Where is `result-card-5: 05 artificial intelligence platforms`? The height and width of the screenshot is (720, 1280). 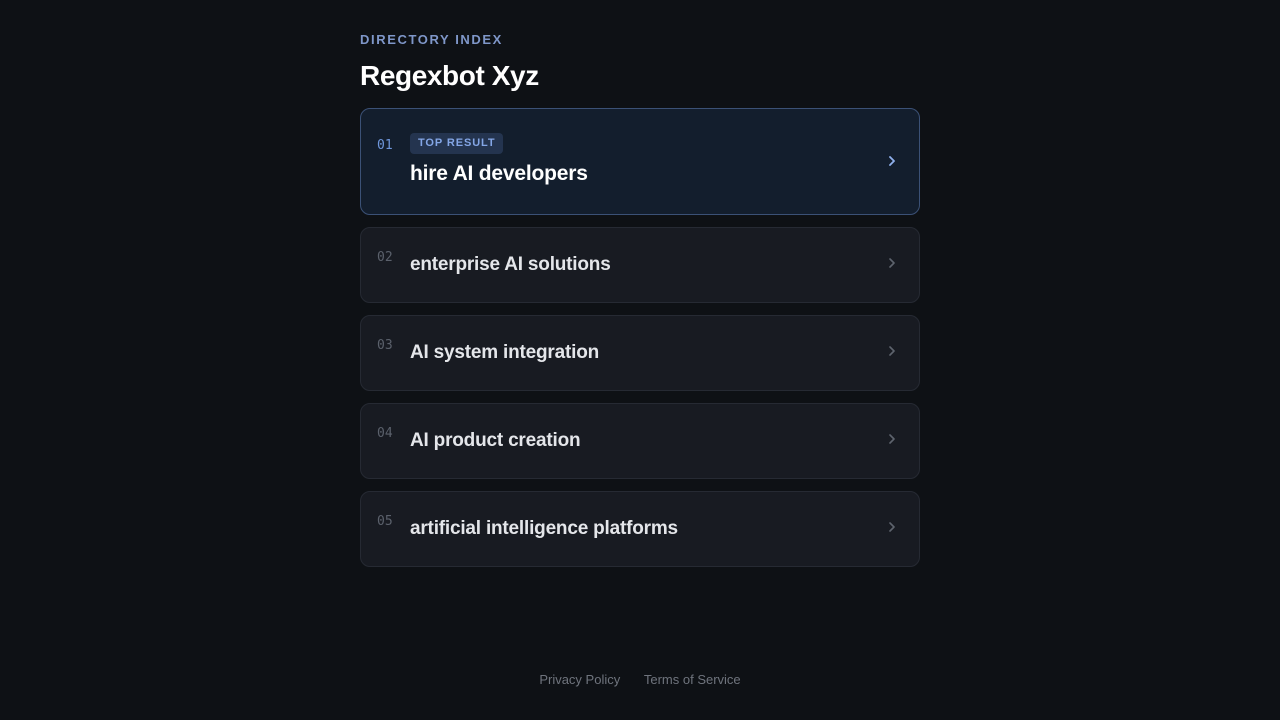
result-card-5: 05 artificial intelligence platforms is located at coordinates (640, 529).